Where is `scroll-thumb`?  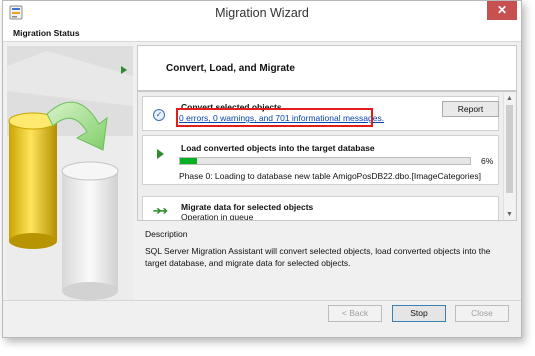
scroll-thumb is located at coordinates (509, 149).